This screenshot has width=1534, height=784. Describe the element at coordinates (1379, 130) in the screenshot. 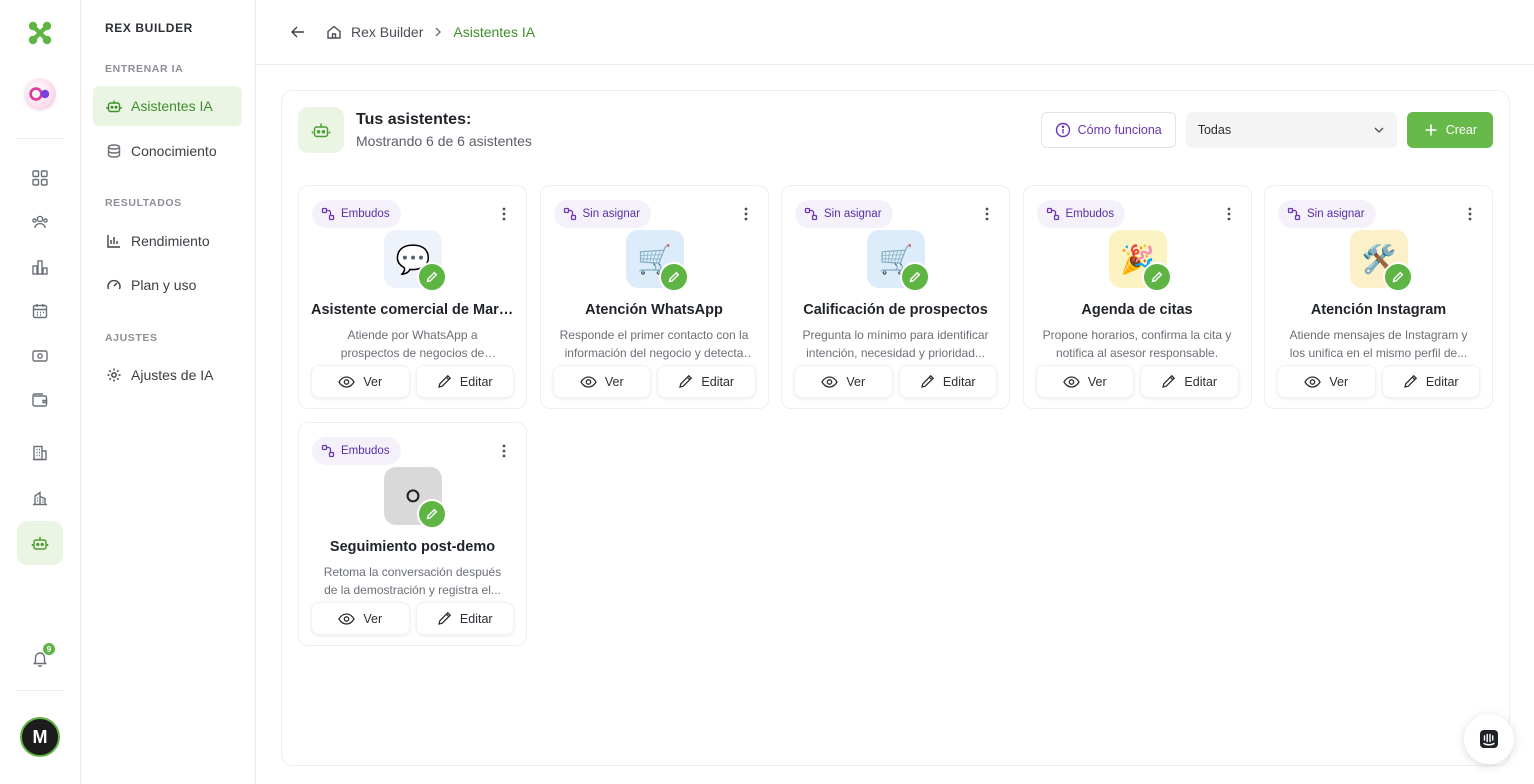

I see `chevron-down-icon` at that location.